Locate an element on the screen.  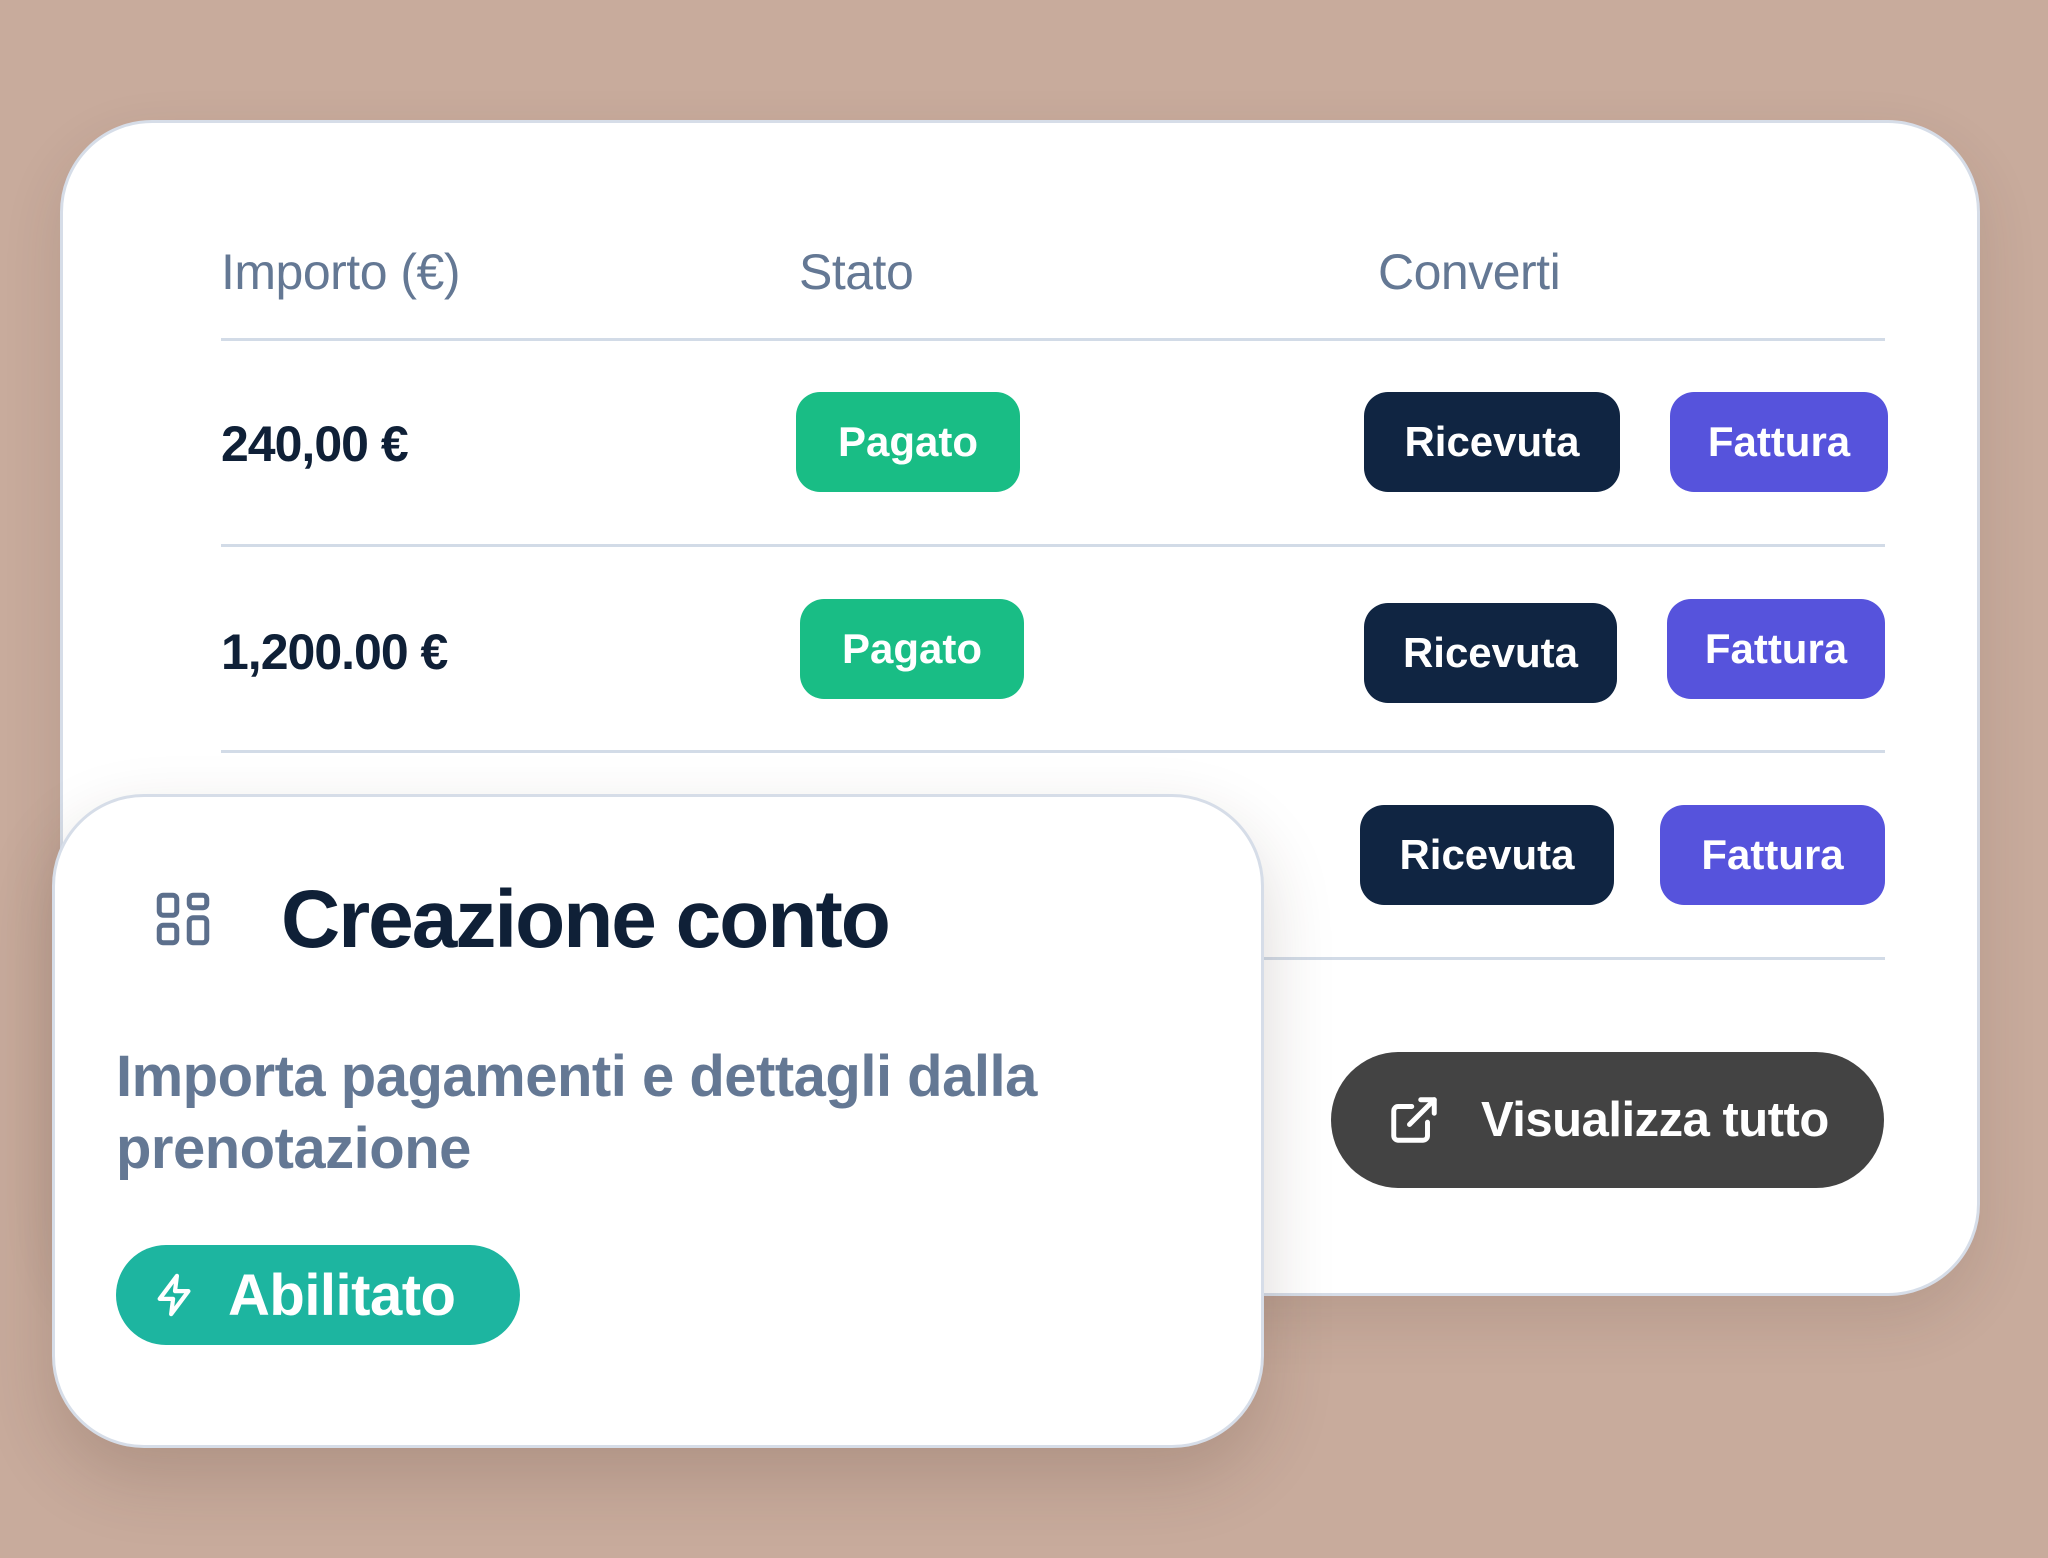
column-header-convert: Converti is located at coordinates (1469, 272).